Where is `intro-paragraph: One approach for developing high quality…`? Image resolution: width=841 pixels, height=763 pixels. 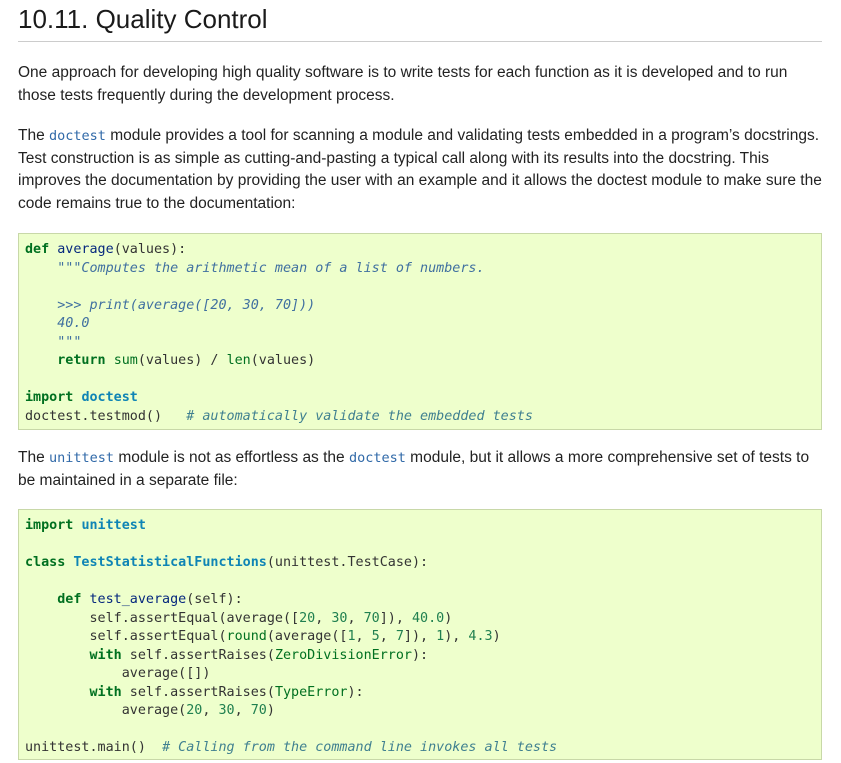
intro-paragraph: One approach for developing high quality… is located at coordinates (403, 84).